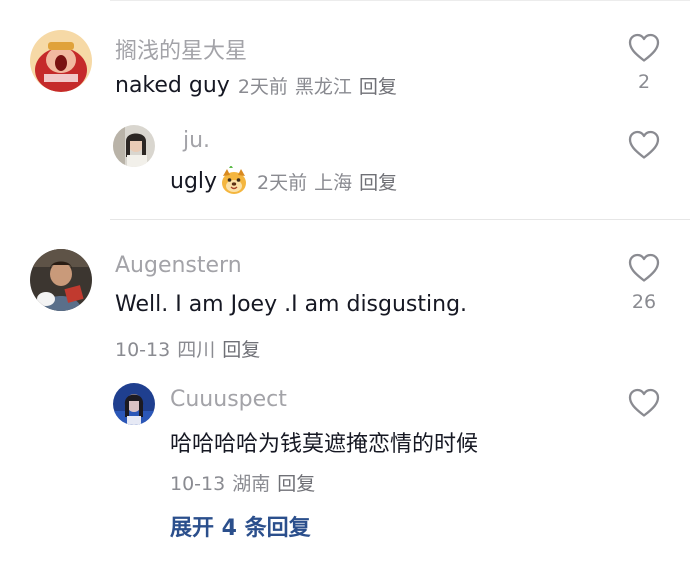 The width and height of the screenshot is (690, 563). I want to click on top-divider, so click(400, 0).